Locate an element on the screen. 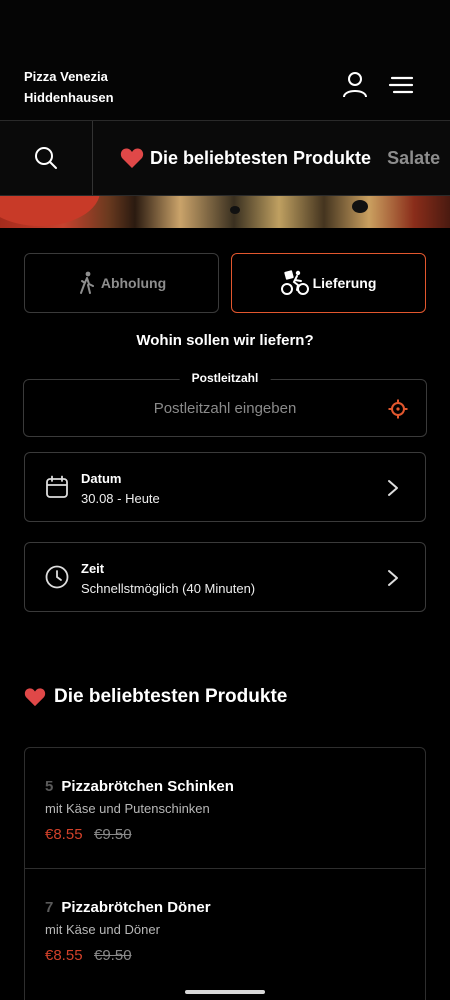  hero-tomato is located at coordinates (50, 211).